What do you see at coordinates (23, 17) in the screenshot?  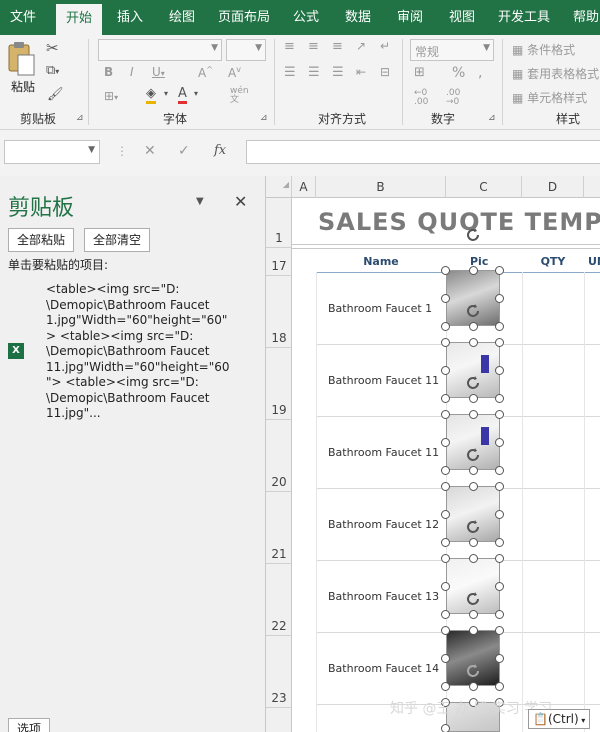 I see `tab-file: 文件` at bounding box center [23, 17].